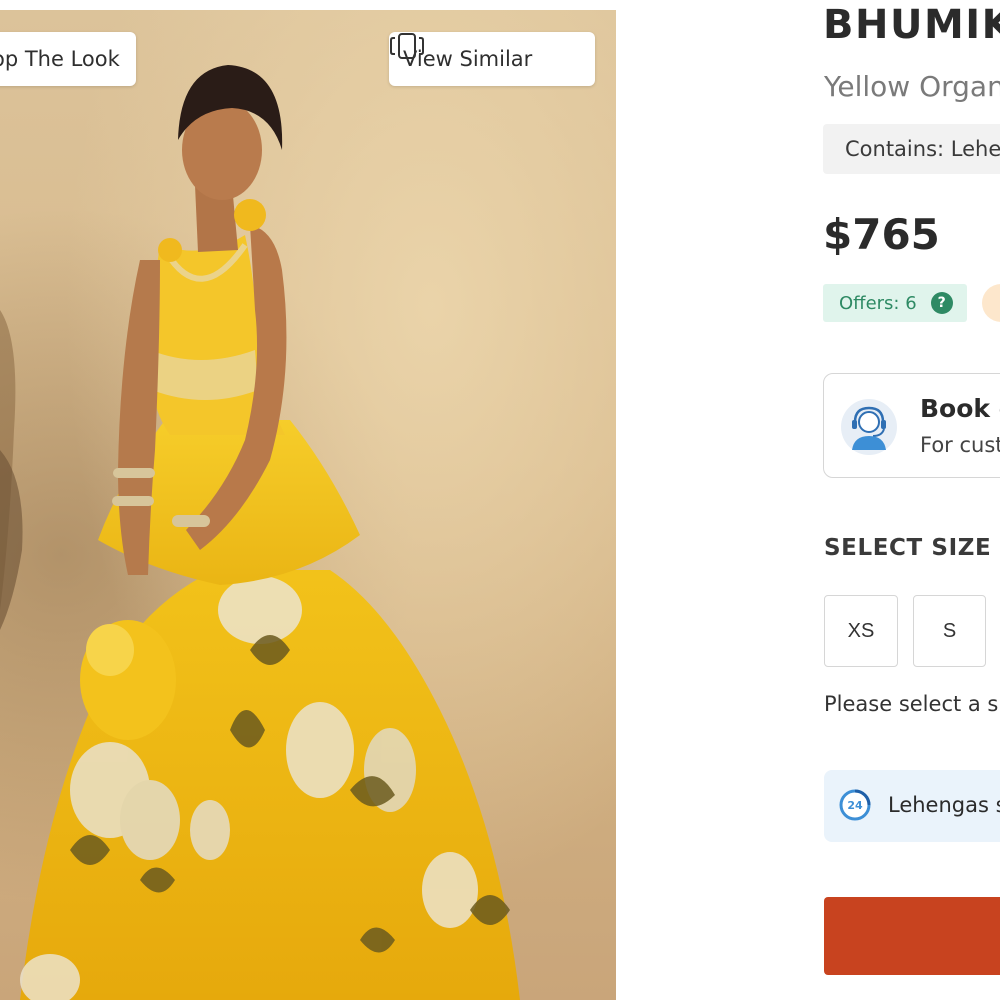  I want to click on select-size-heading: SELECT SIZE, so click(908, 548).